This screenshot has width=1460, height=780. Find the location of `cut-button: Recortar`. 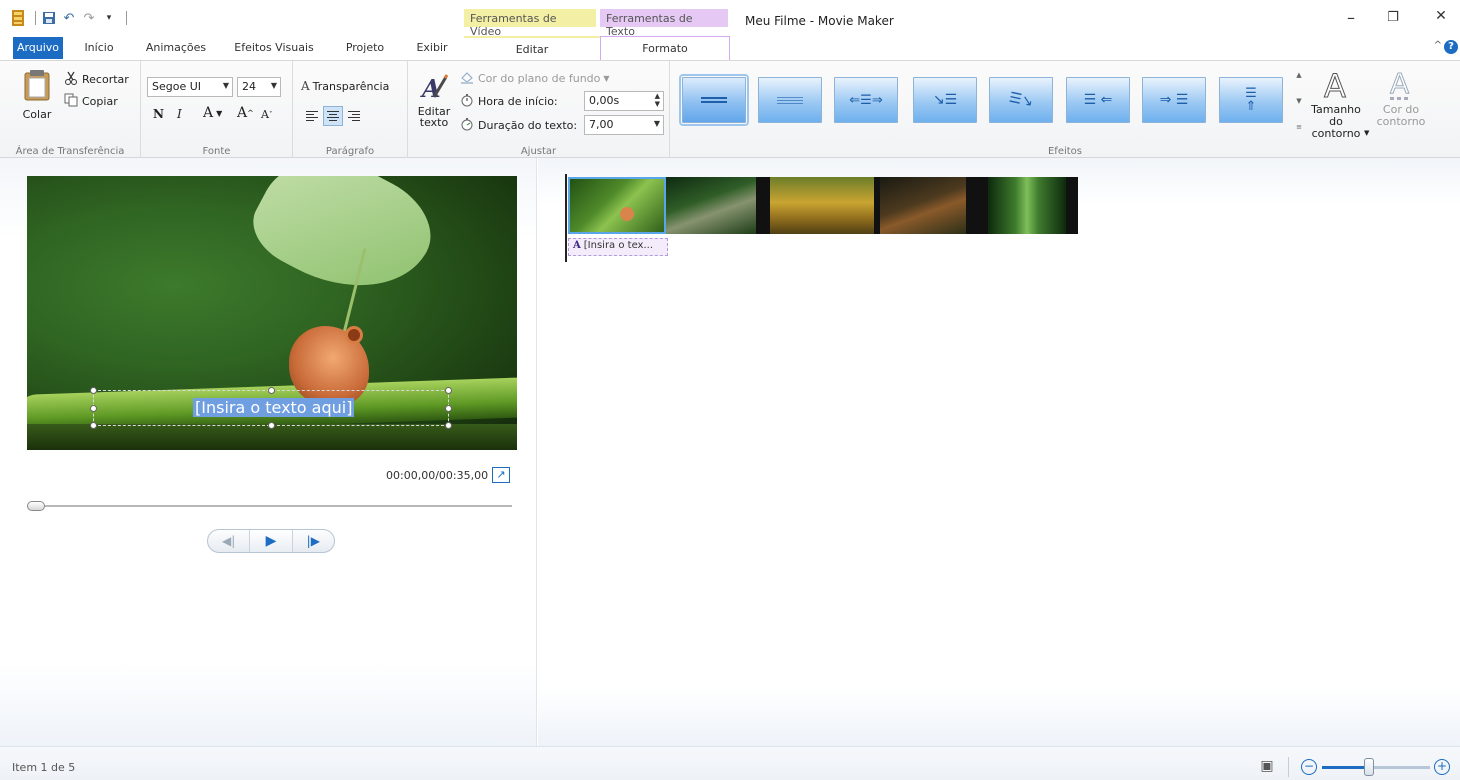

cut-button: Recortar is located at coordinates (96, 79).